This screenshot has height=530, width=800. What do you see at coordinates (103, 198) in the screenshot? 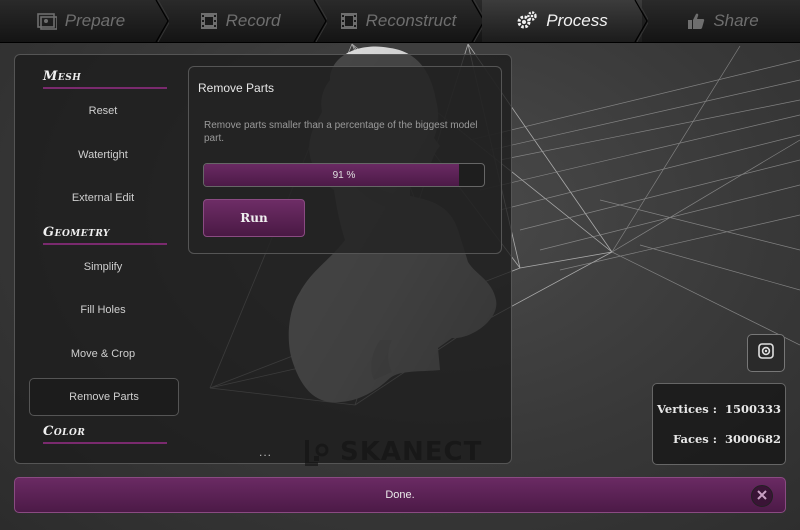
I see `menu-item-external-edit: External Edit` at bounding box center [103, 198].